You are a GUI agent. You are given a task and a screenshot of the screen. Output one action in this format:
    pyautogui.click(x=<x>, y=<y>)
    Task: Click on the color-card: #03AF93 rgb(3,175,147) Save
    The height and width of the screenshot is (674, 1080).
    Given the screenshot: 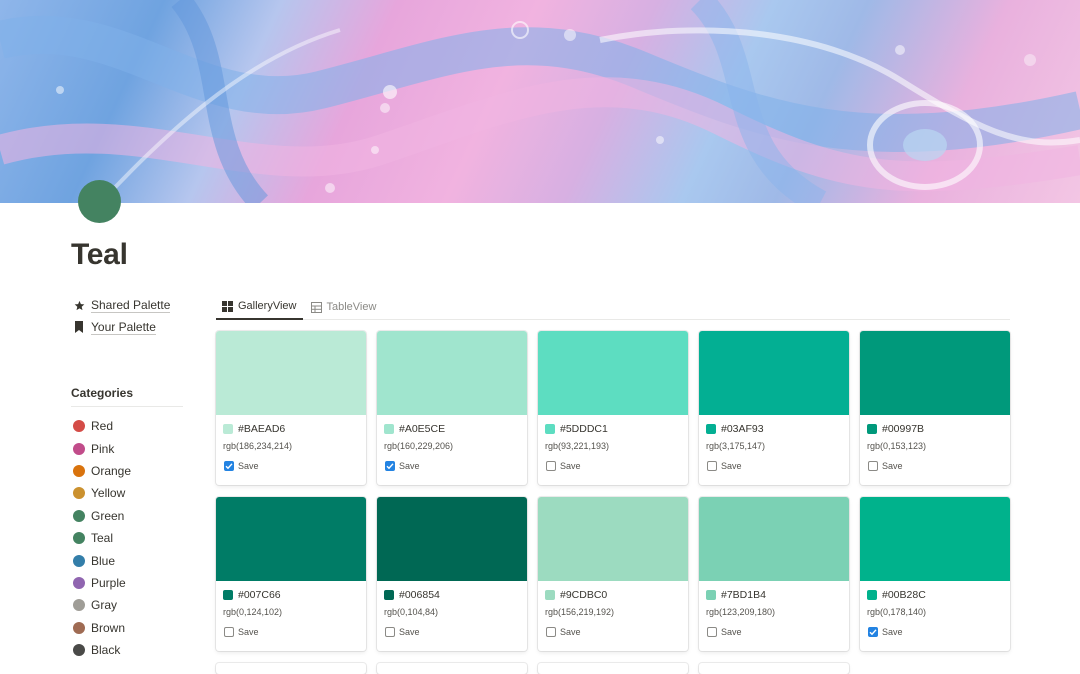 What is the action you would take?
    pyautogui.click(x=774, y=408)
    